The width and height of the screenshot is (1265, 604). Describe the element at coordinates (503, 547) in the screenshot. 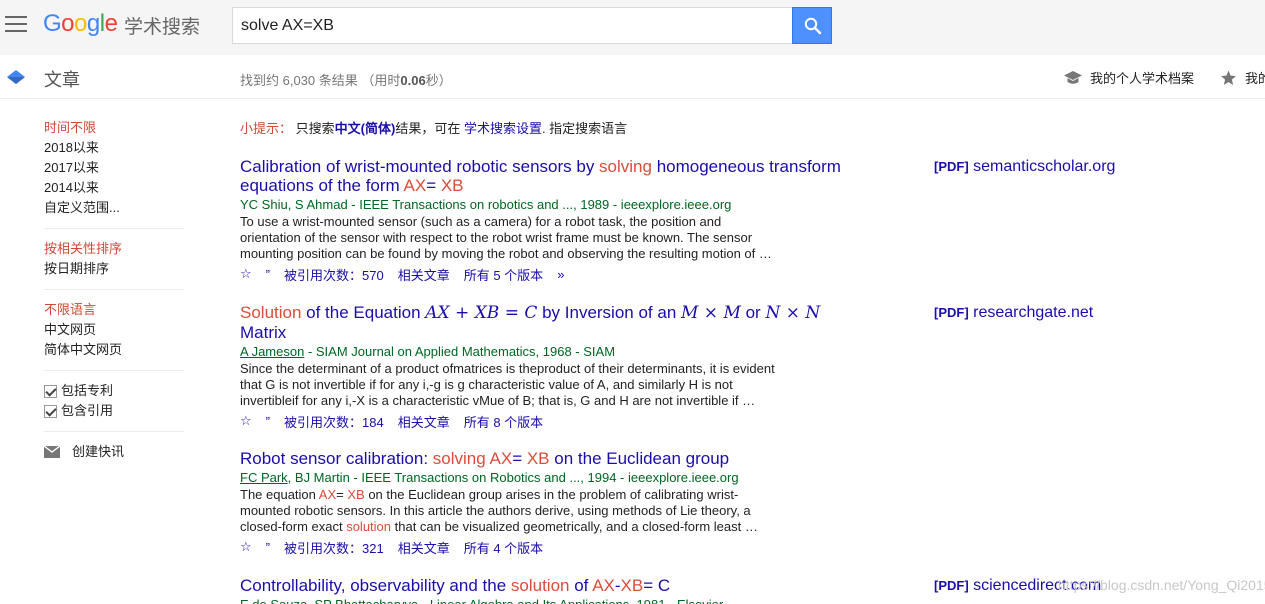

I see `all-versions-link: 所有 4 个版本` at that location.